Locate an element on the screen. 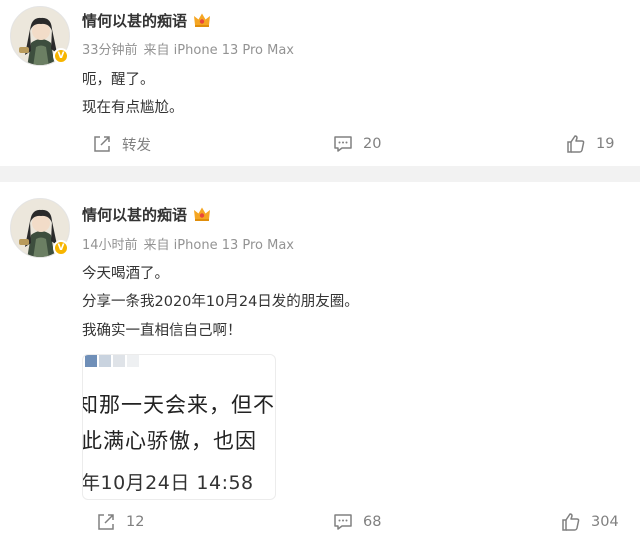 The image size is (640, 540). comment-count: 68 is located at coordinates (372, 522).